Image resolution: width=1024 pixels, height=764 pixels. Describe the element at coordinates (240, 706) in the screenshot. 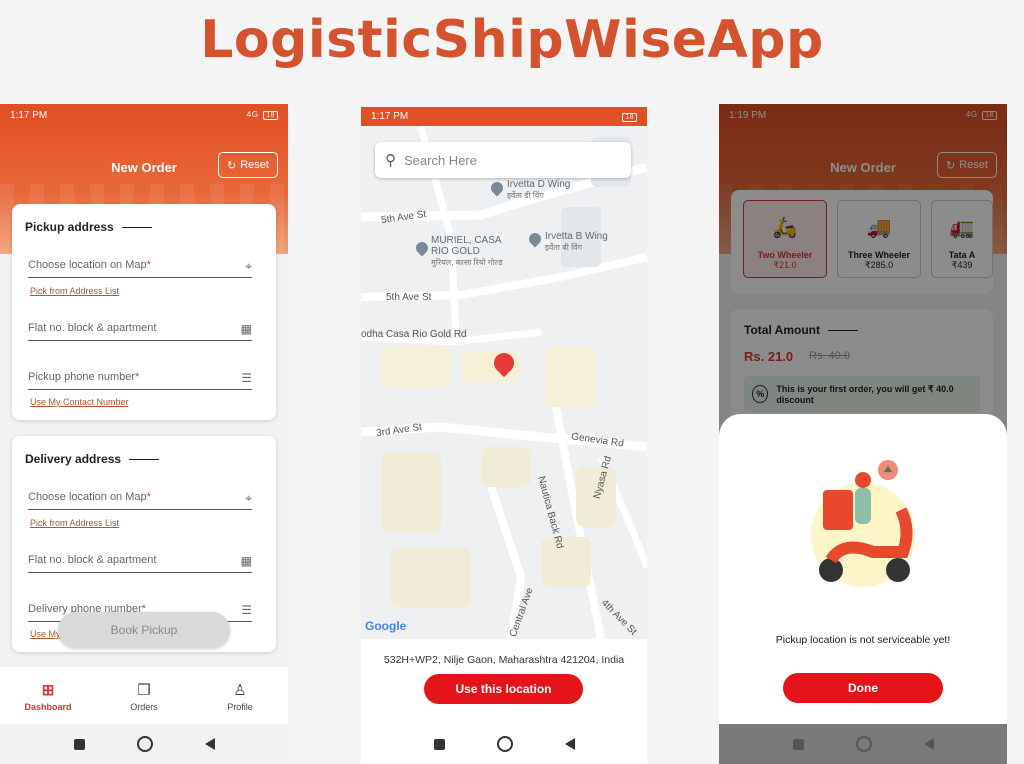

I see `tab-label: Profile` at that location.